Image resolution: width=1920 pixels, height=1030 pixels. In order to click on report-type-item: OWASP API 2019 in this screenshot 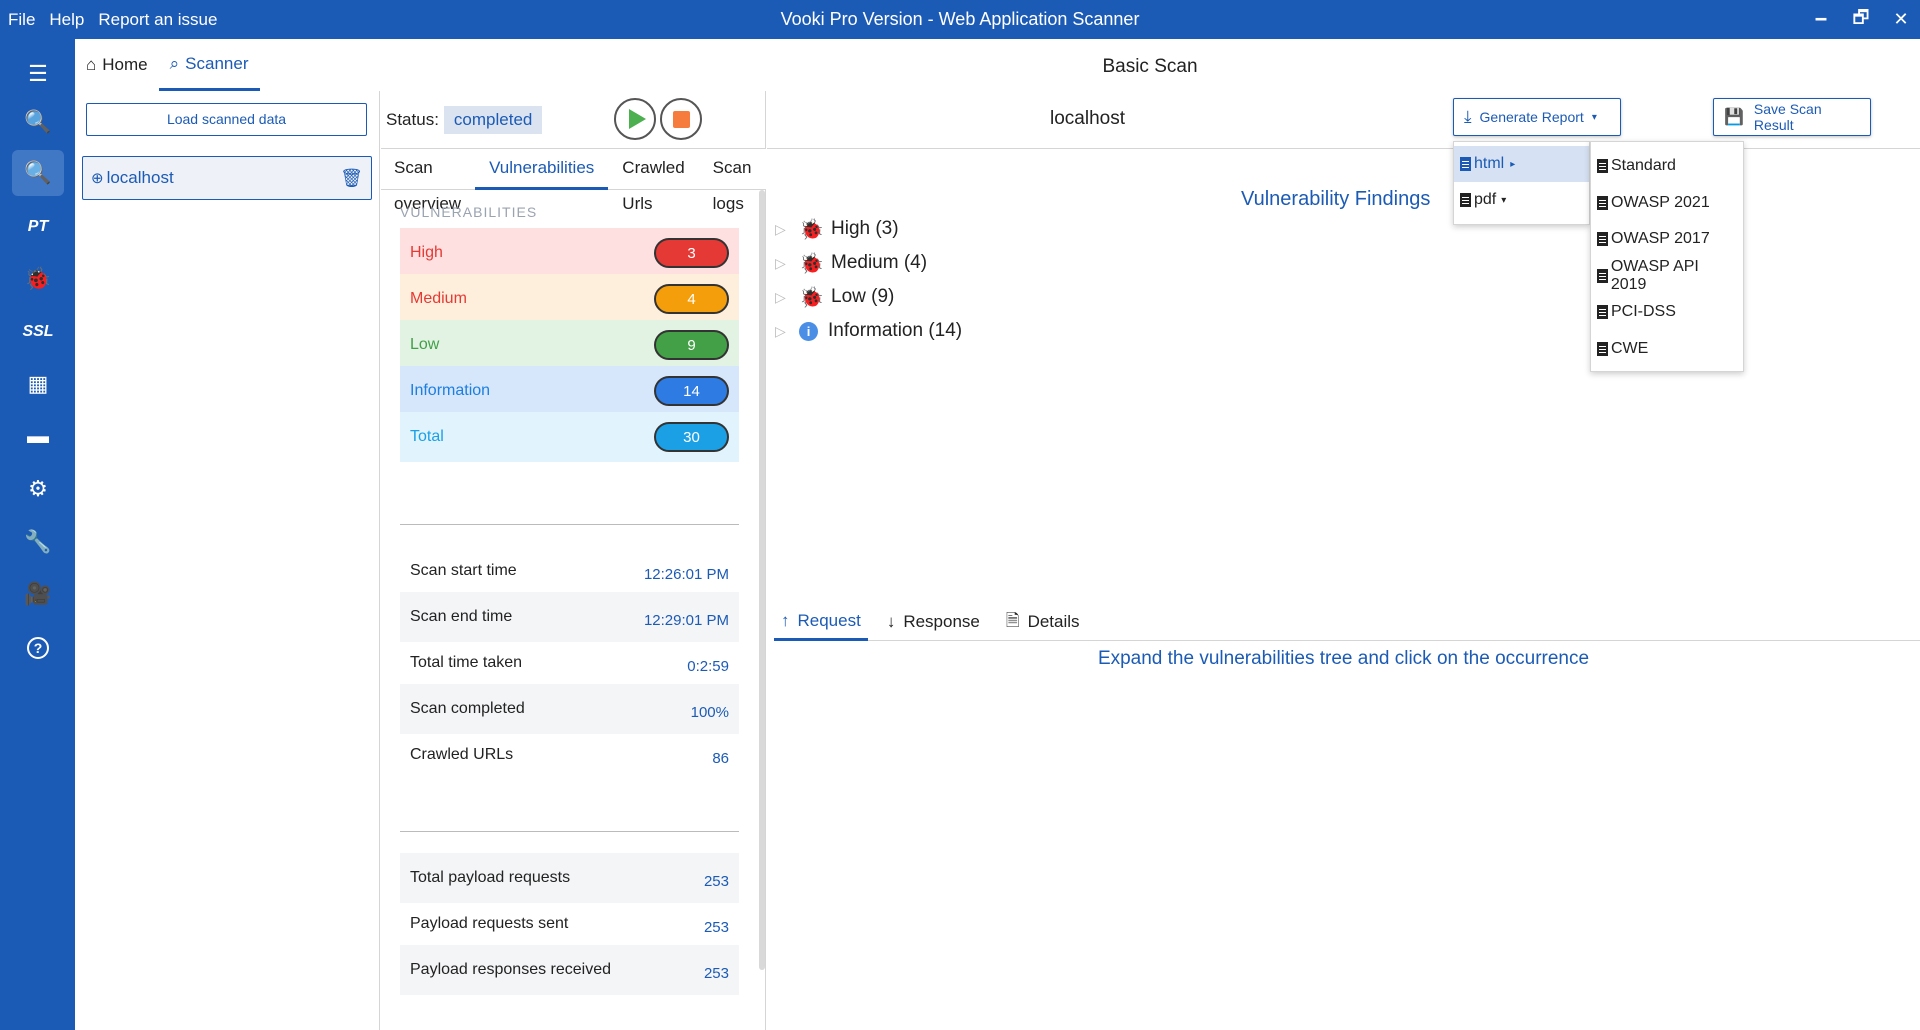, I will do `click(1667, 276)`.